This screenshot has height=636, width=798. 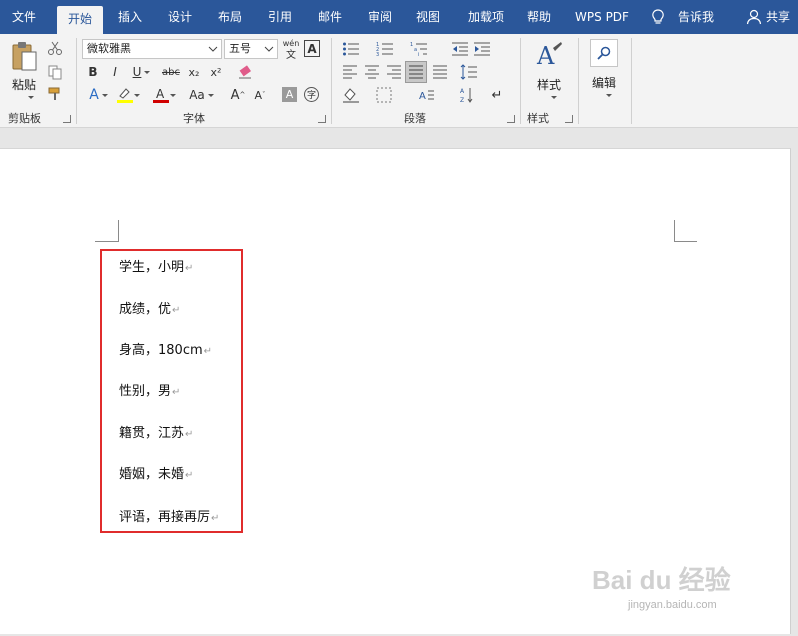 What do you see at coordinates (416, 72) in the screenshot?
I see `justify-button` at bounding box center [416, 72].